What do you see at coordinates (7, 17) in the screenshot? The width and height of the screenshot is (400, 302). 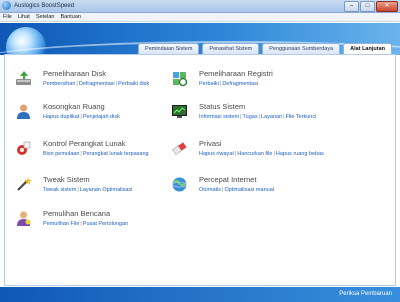 I see `menu-file: File` at bounding box center [7, 17].